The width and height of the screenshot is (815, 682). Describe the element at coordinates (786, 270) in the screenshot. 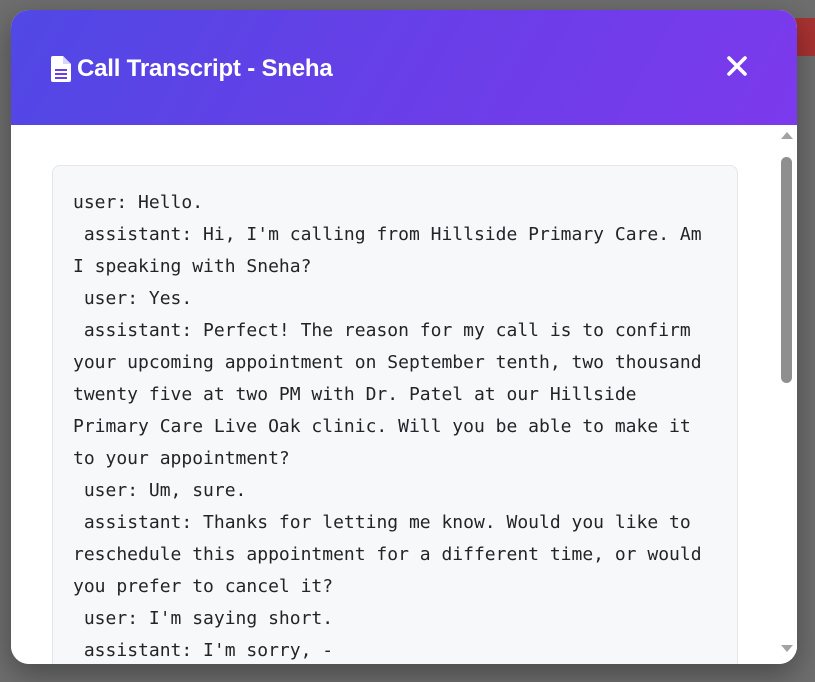

I see `scrollbar-thumb` at that location.